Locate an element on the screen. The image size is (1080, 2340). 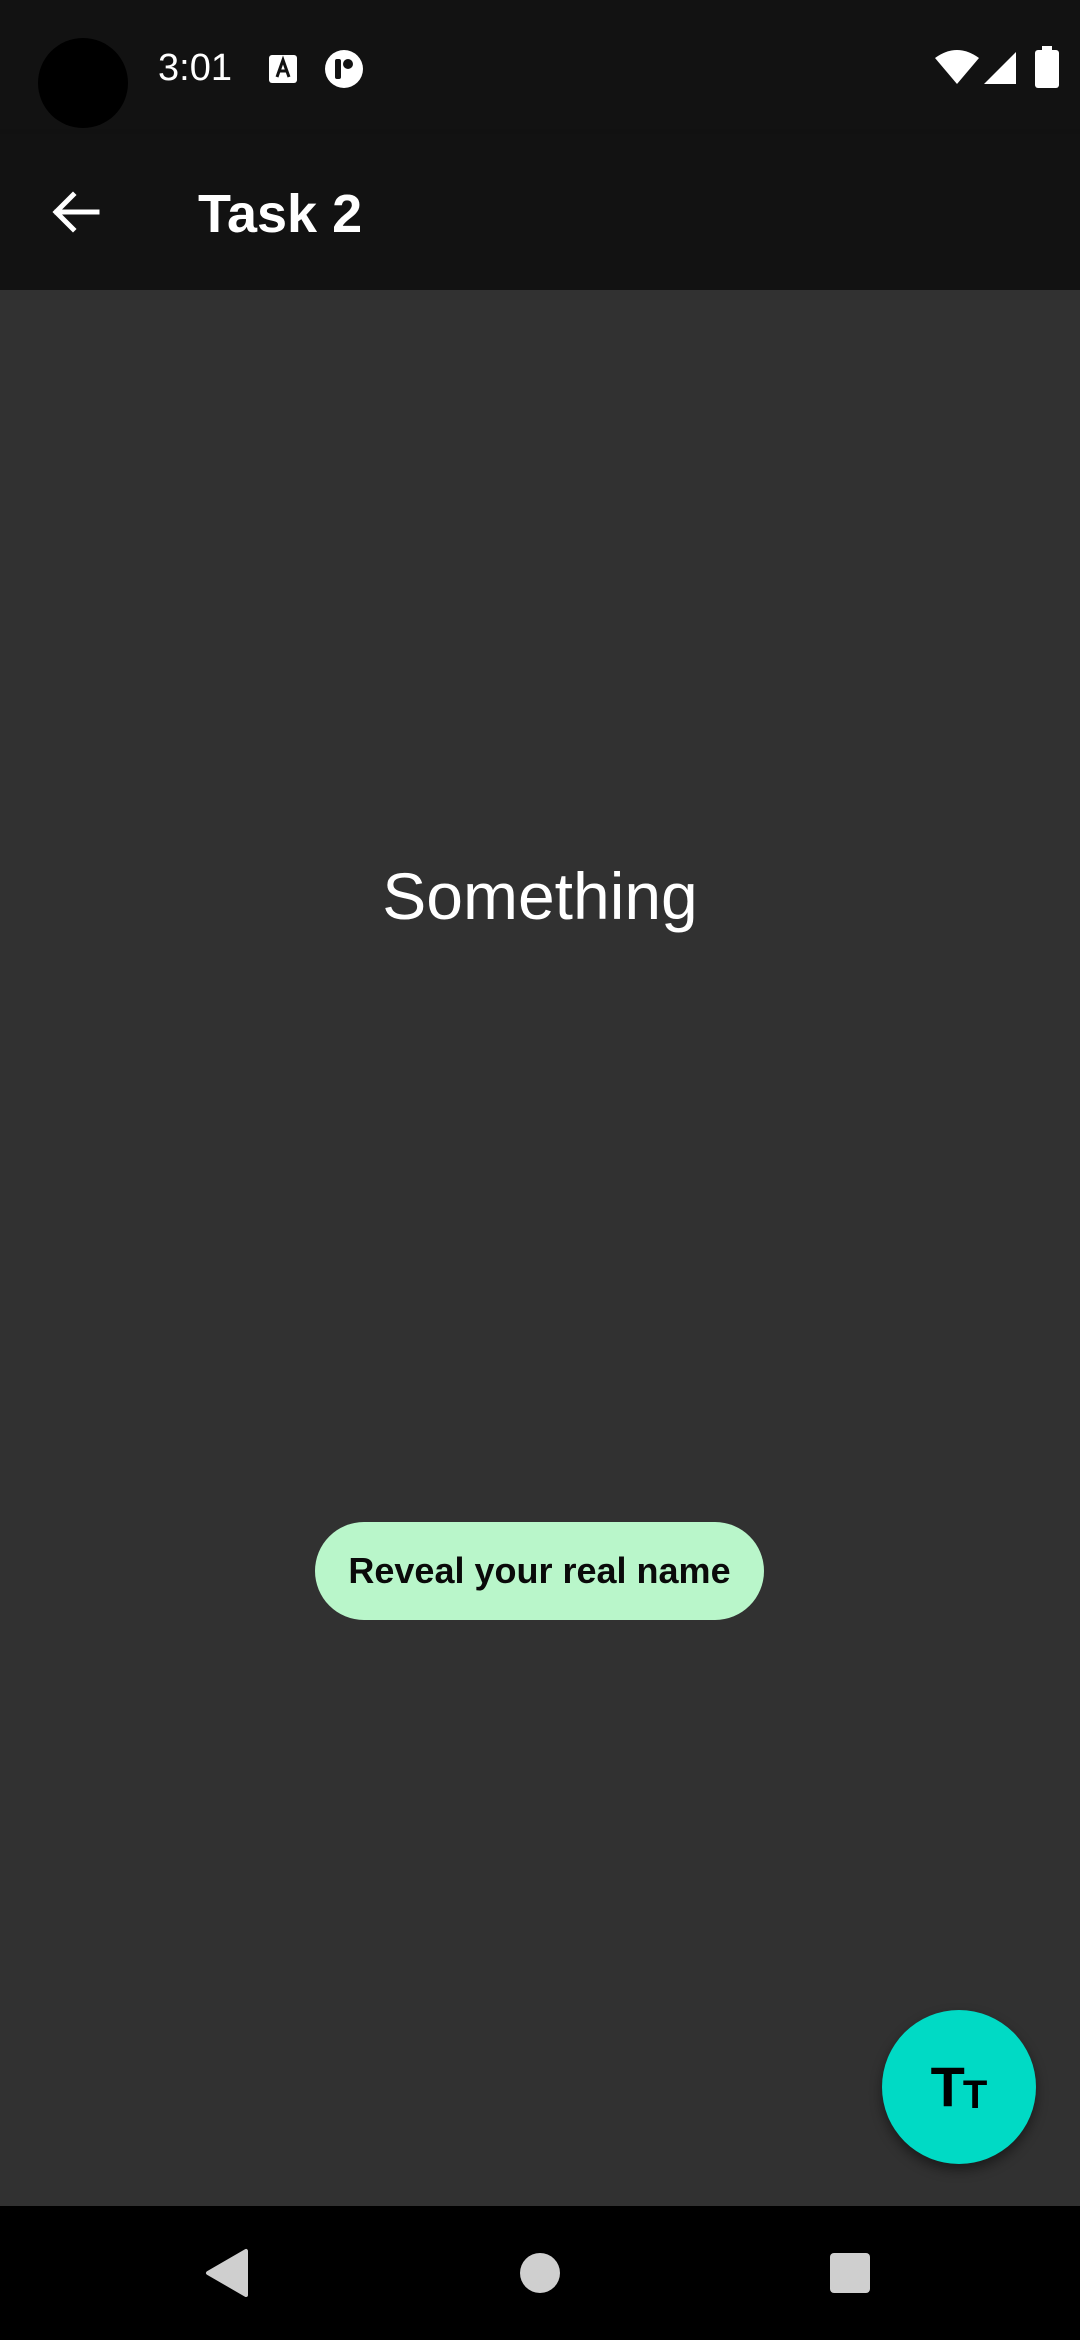
back-button is located at coordinates (76, 212).